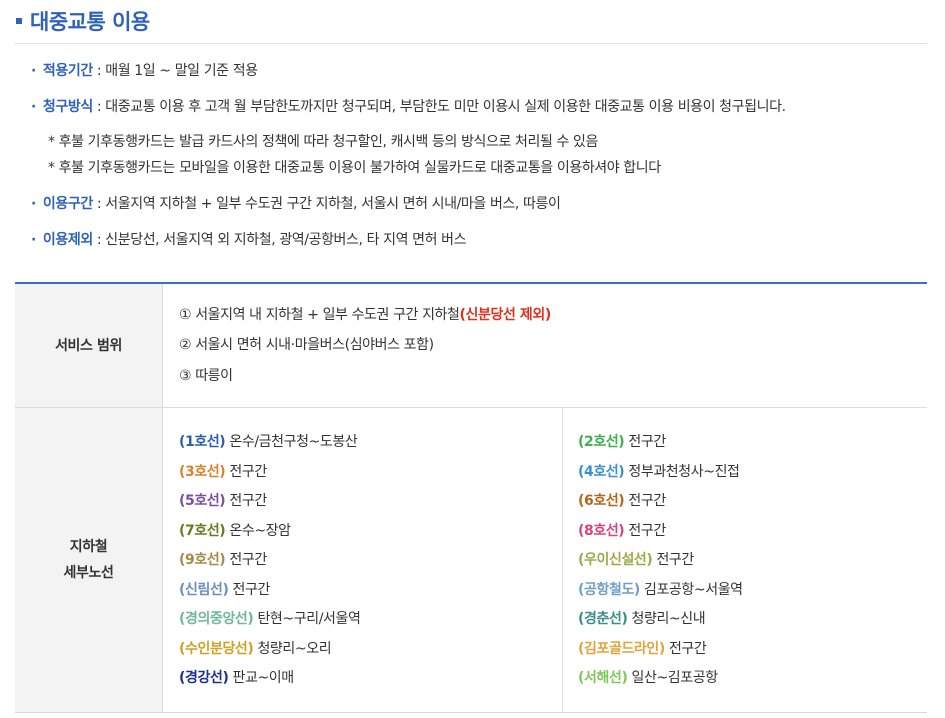  I want to click on subway-line-item: (9호선) 전구간, so click(223, 559).